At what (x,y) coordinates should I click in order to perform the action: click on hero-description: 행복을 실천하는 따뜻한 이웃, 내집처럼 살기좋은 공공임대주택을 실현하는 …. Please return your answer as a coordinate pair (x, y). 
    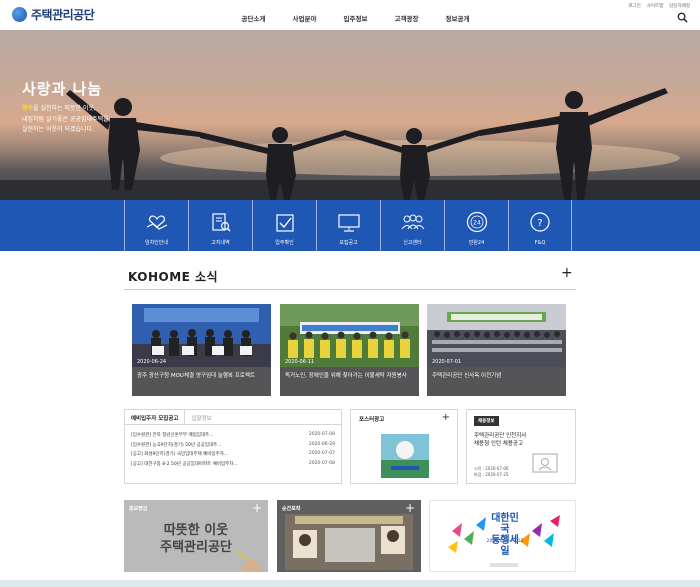
    Looking at the image, I should click on (97, 120).